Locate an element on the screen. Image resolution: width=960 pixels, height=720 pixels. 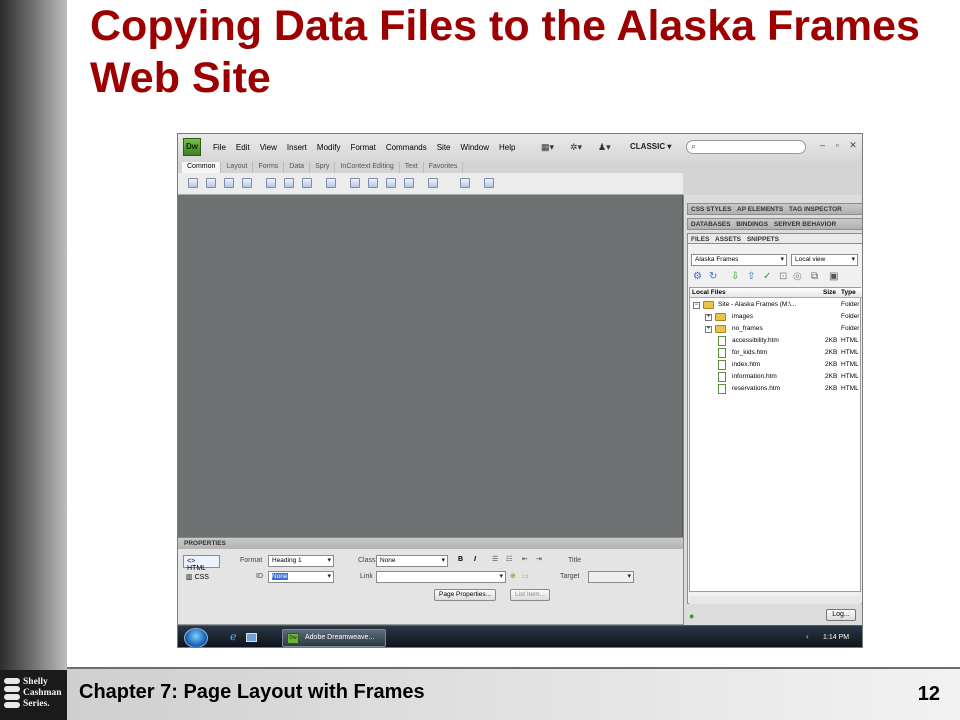
expand-panel-icon: ⧉ is located at coordinates (814, 277).